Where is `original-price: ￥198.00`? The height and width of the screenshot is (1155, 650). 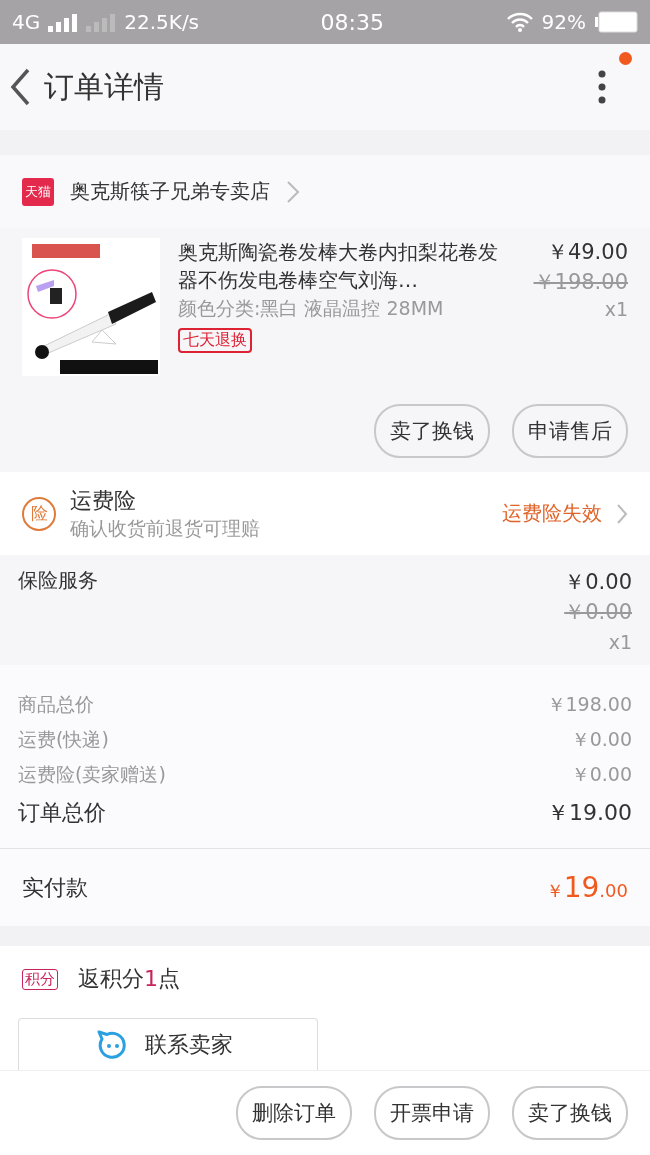
original-price: ￥198.00 is located at coordinates (580, 282).